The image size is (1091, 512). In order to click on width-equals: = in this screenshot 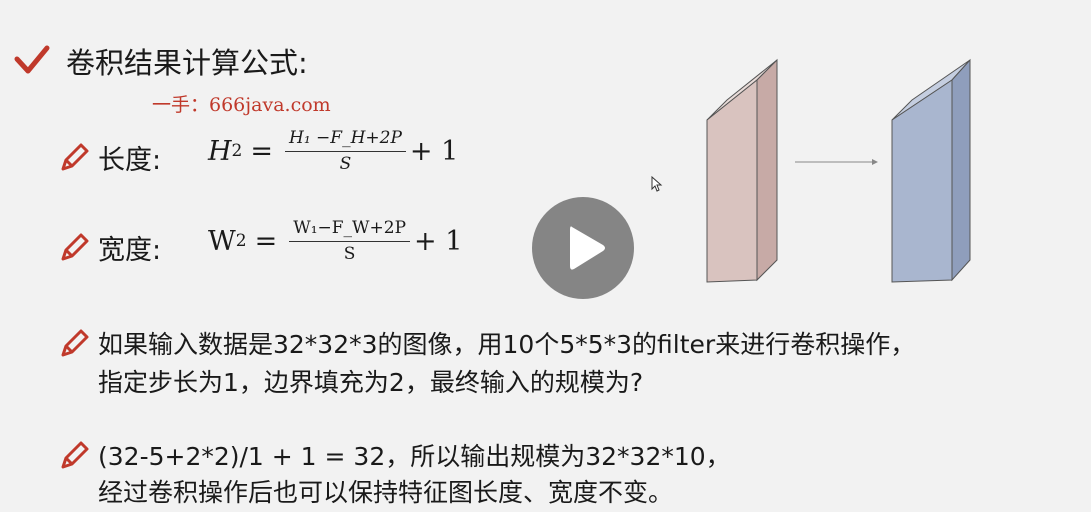, I will do `click(266, 241)`.